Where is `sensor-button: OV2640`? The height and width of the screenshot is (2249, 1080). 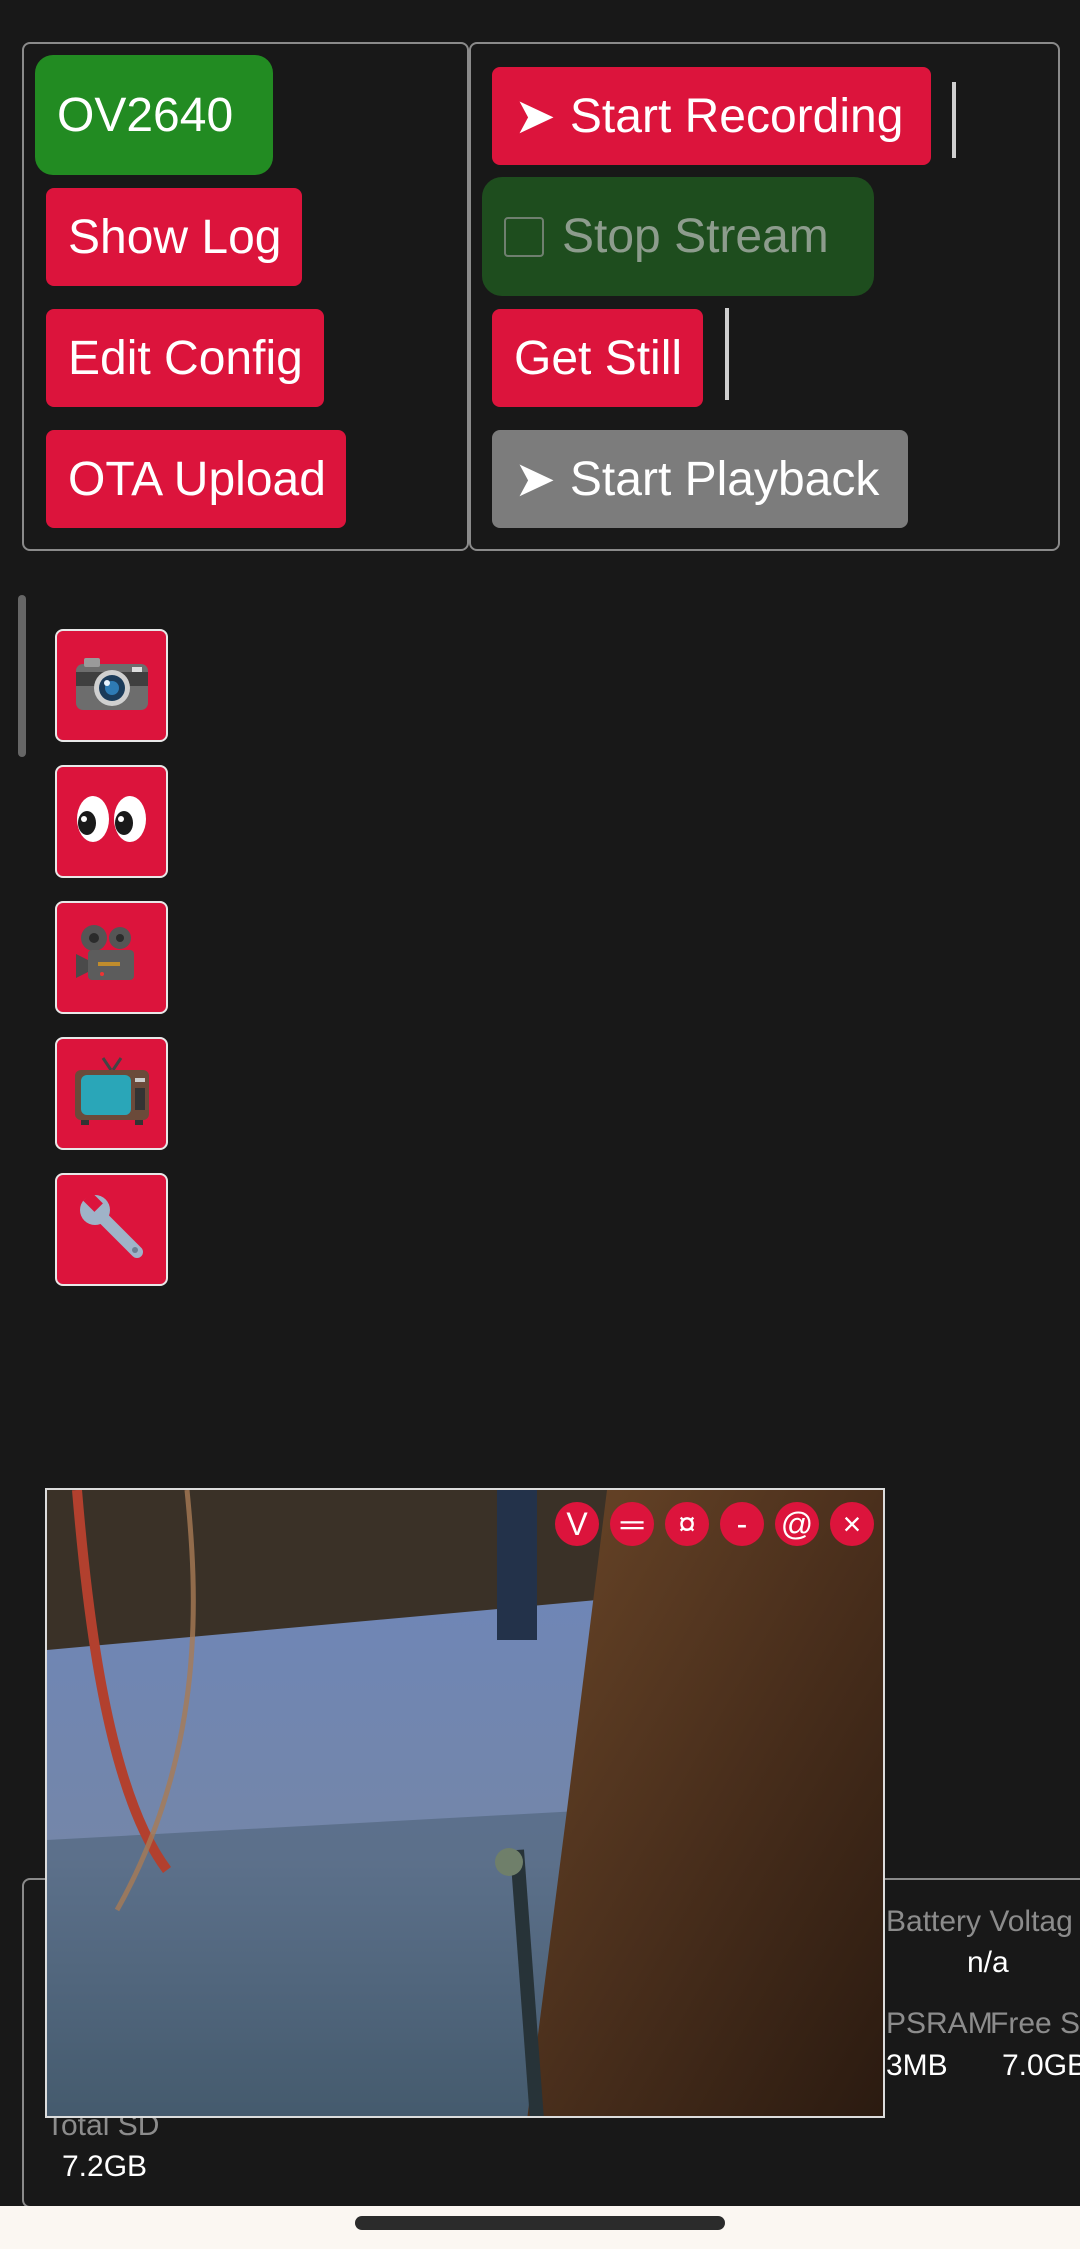
sensor-button: OV2640 is located at coordinates (154, 115).